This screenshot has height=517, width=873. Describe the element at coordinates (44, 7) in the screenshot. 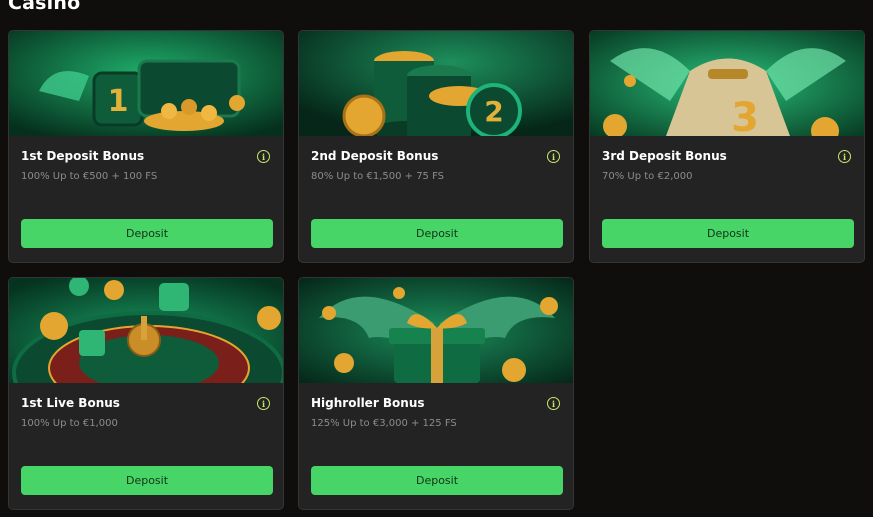

I see `section-title: Casino` at that location.